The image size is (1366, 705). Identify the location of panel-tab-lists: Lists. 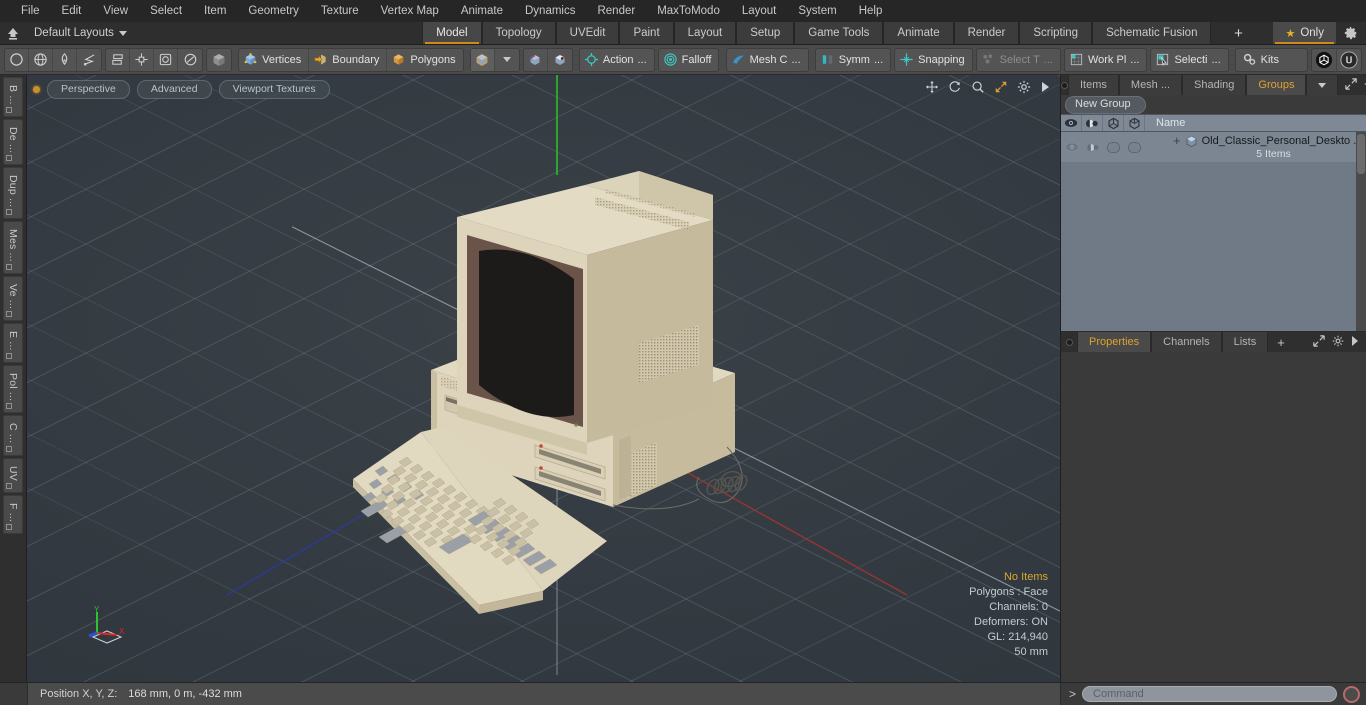
(1245, 342).